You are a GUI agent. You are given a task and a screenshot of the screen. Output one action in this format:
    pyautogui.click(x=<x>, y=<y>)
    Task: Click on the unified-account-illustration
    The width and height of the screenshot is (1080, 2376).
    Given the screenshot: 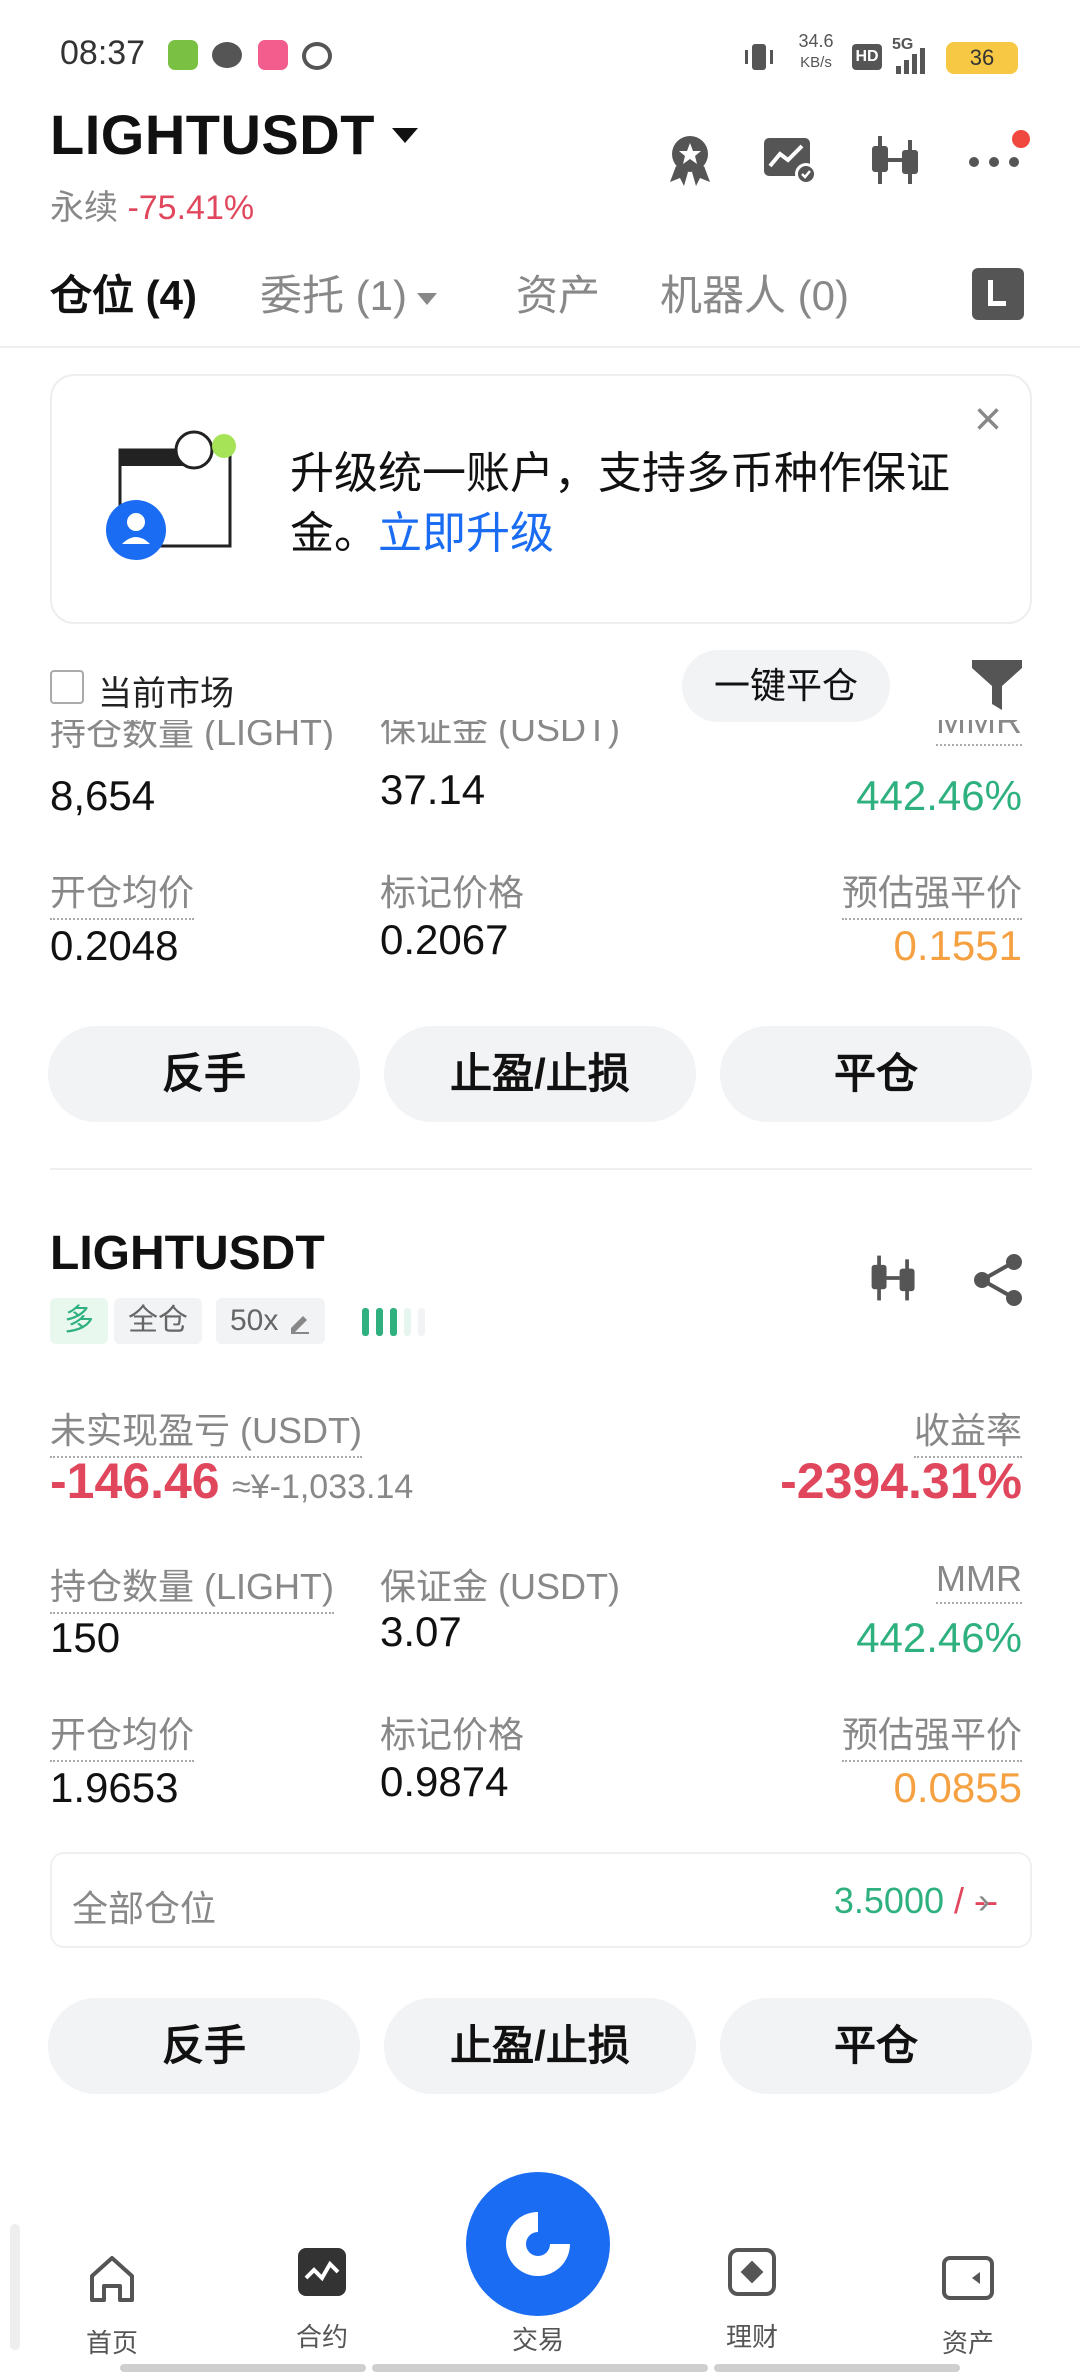 What is the action you would take?
    pyautogui.click(x=171, y=495)
    